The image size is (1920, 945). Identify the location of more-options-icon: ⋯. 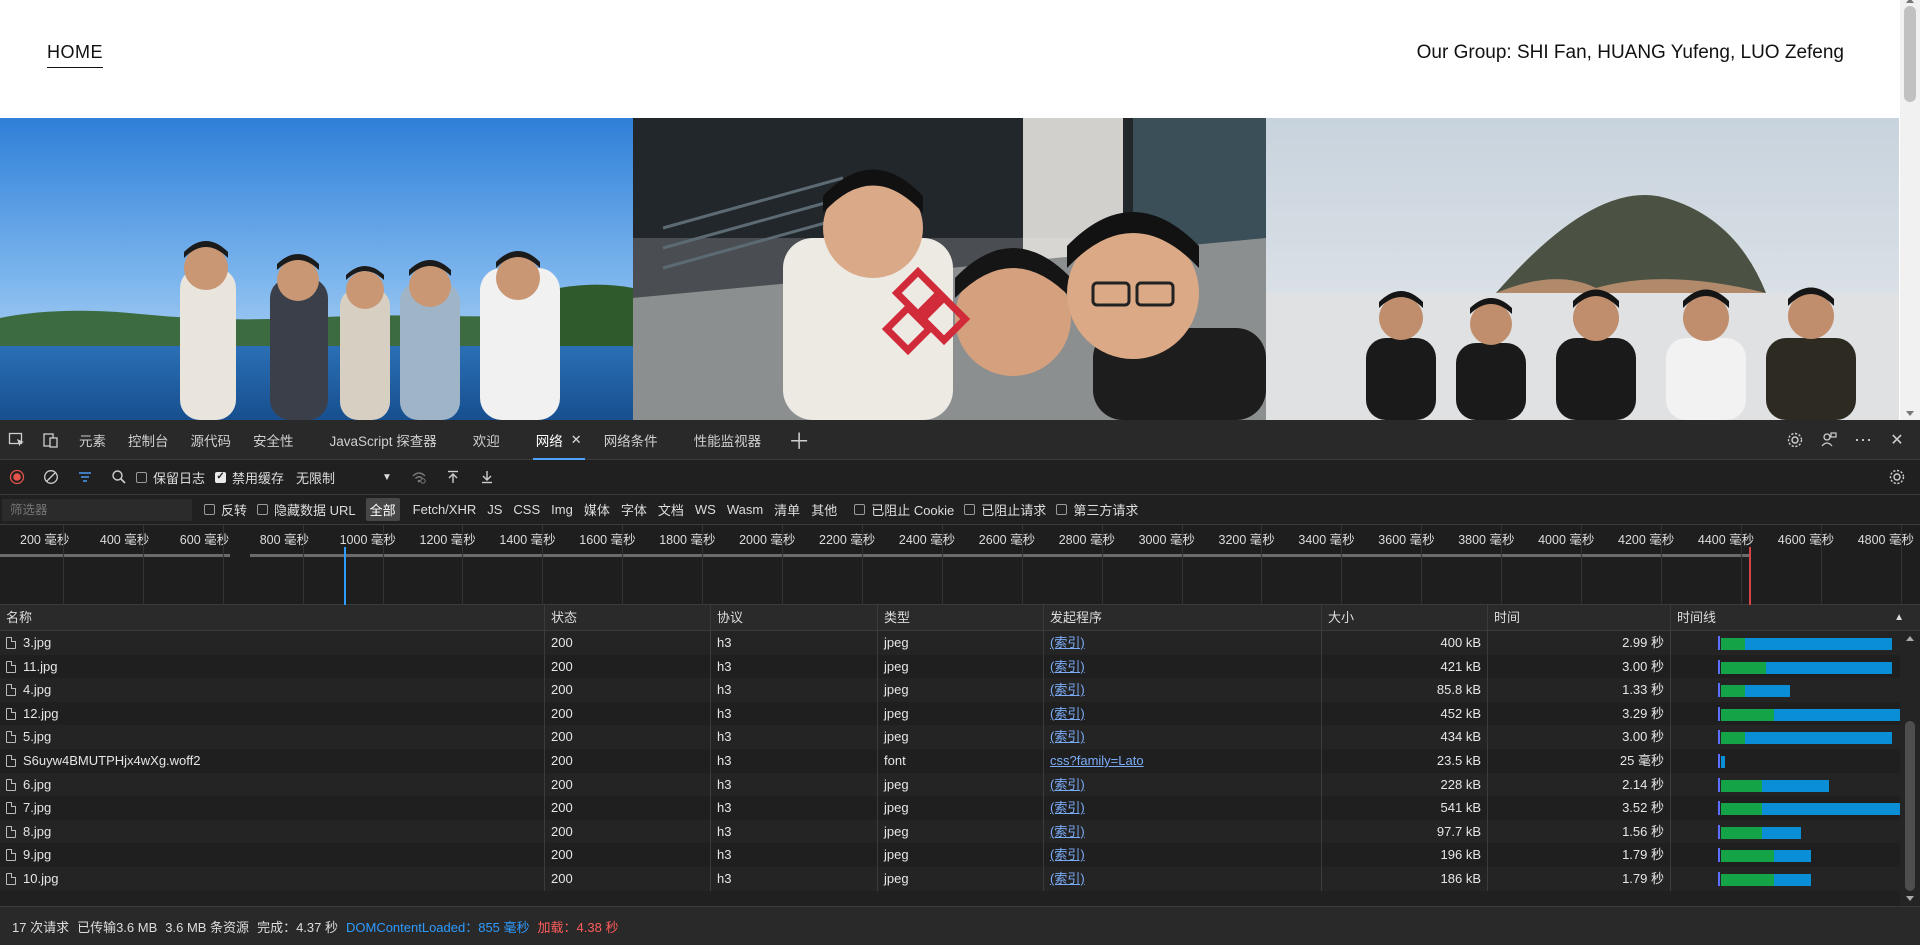
(1863, 440).